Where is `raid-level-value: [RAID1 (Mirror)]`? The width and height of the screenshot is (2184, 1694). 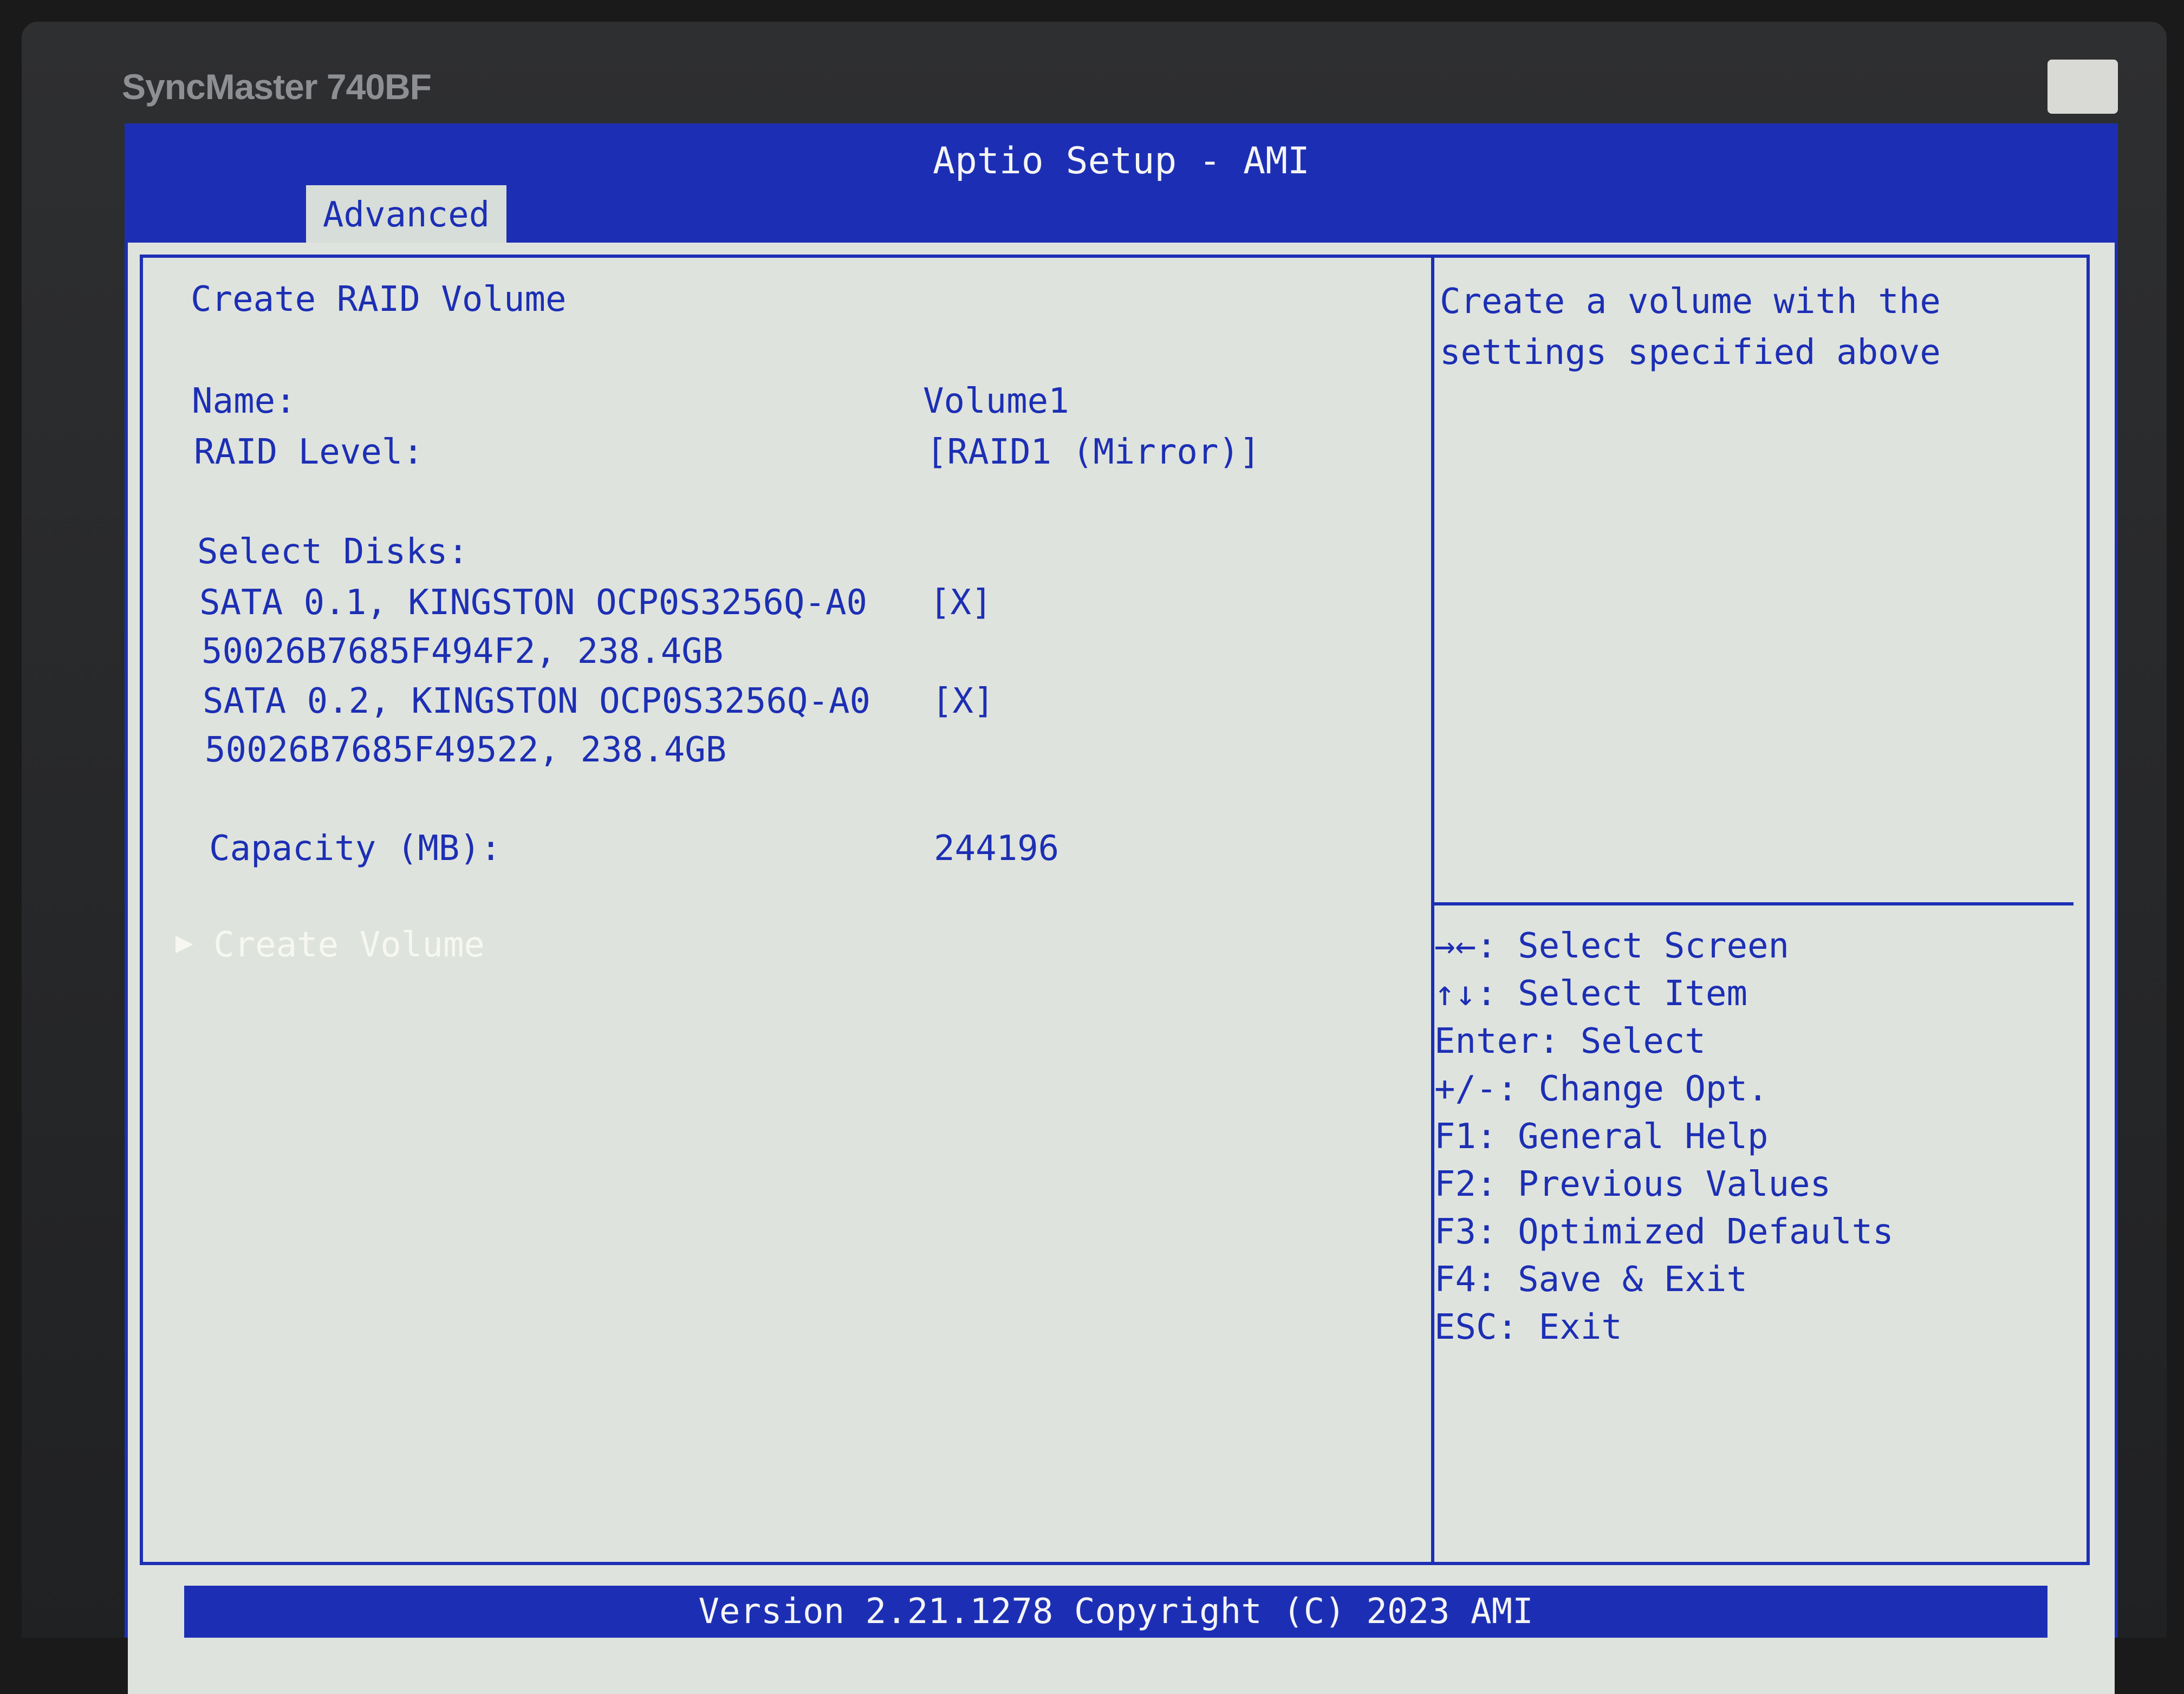 raid-level-value: [RAID1 (Mirror)] is located at coordinates (1093, 452).